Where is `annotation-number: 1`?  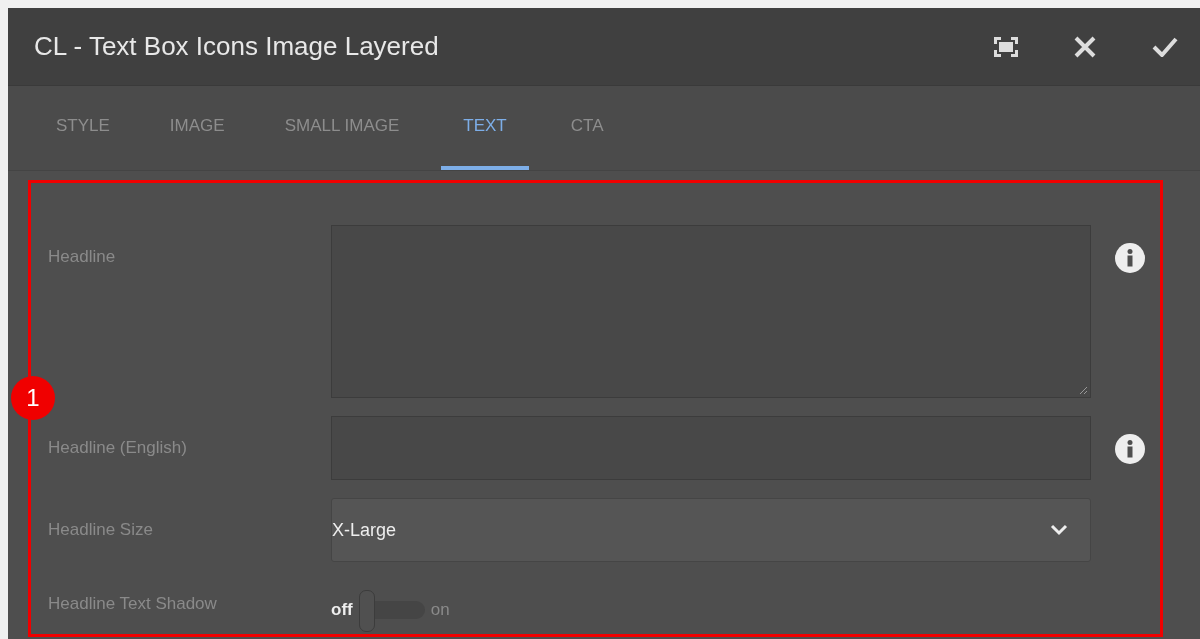
annotation-number: 1 is located at coordinates (33, 398).